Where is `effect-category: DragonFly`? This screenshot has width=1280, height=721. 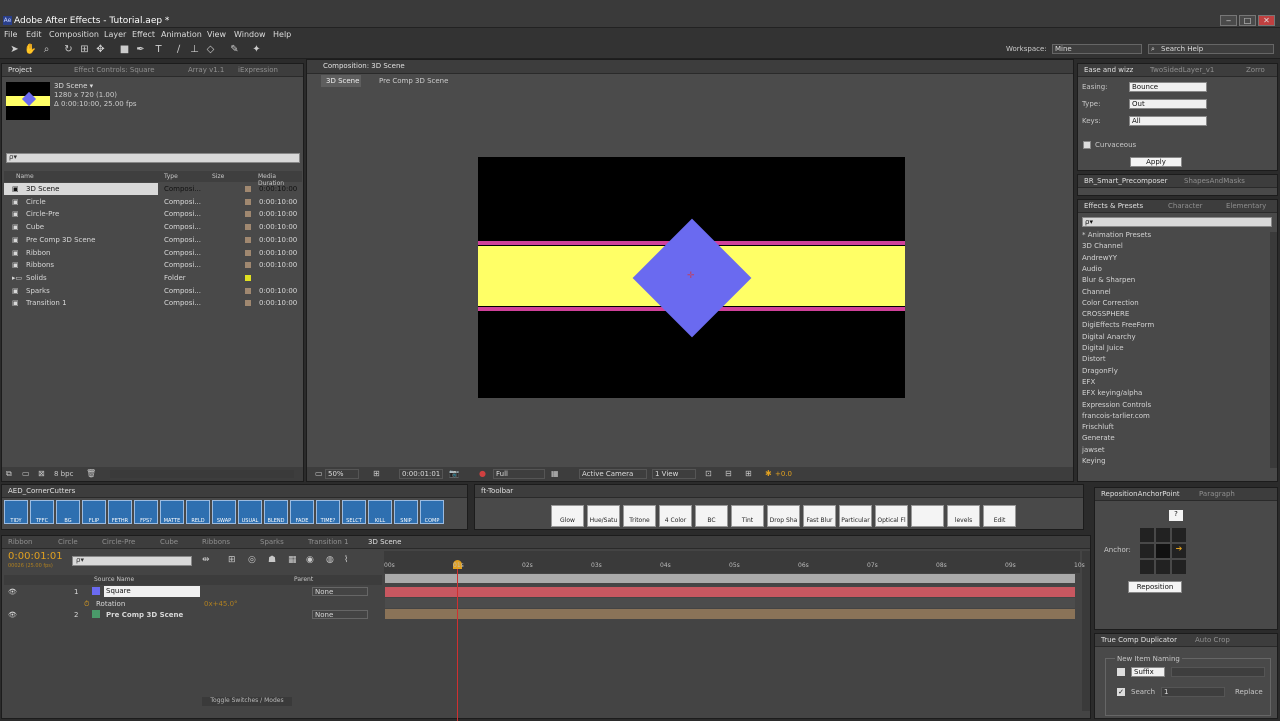 effect-category: DragonFly is located at coordinates (1100, 371).